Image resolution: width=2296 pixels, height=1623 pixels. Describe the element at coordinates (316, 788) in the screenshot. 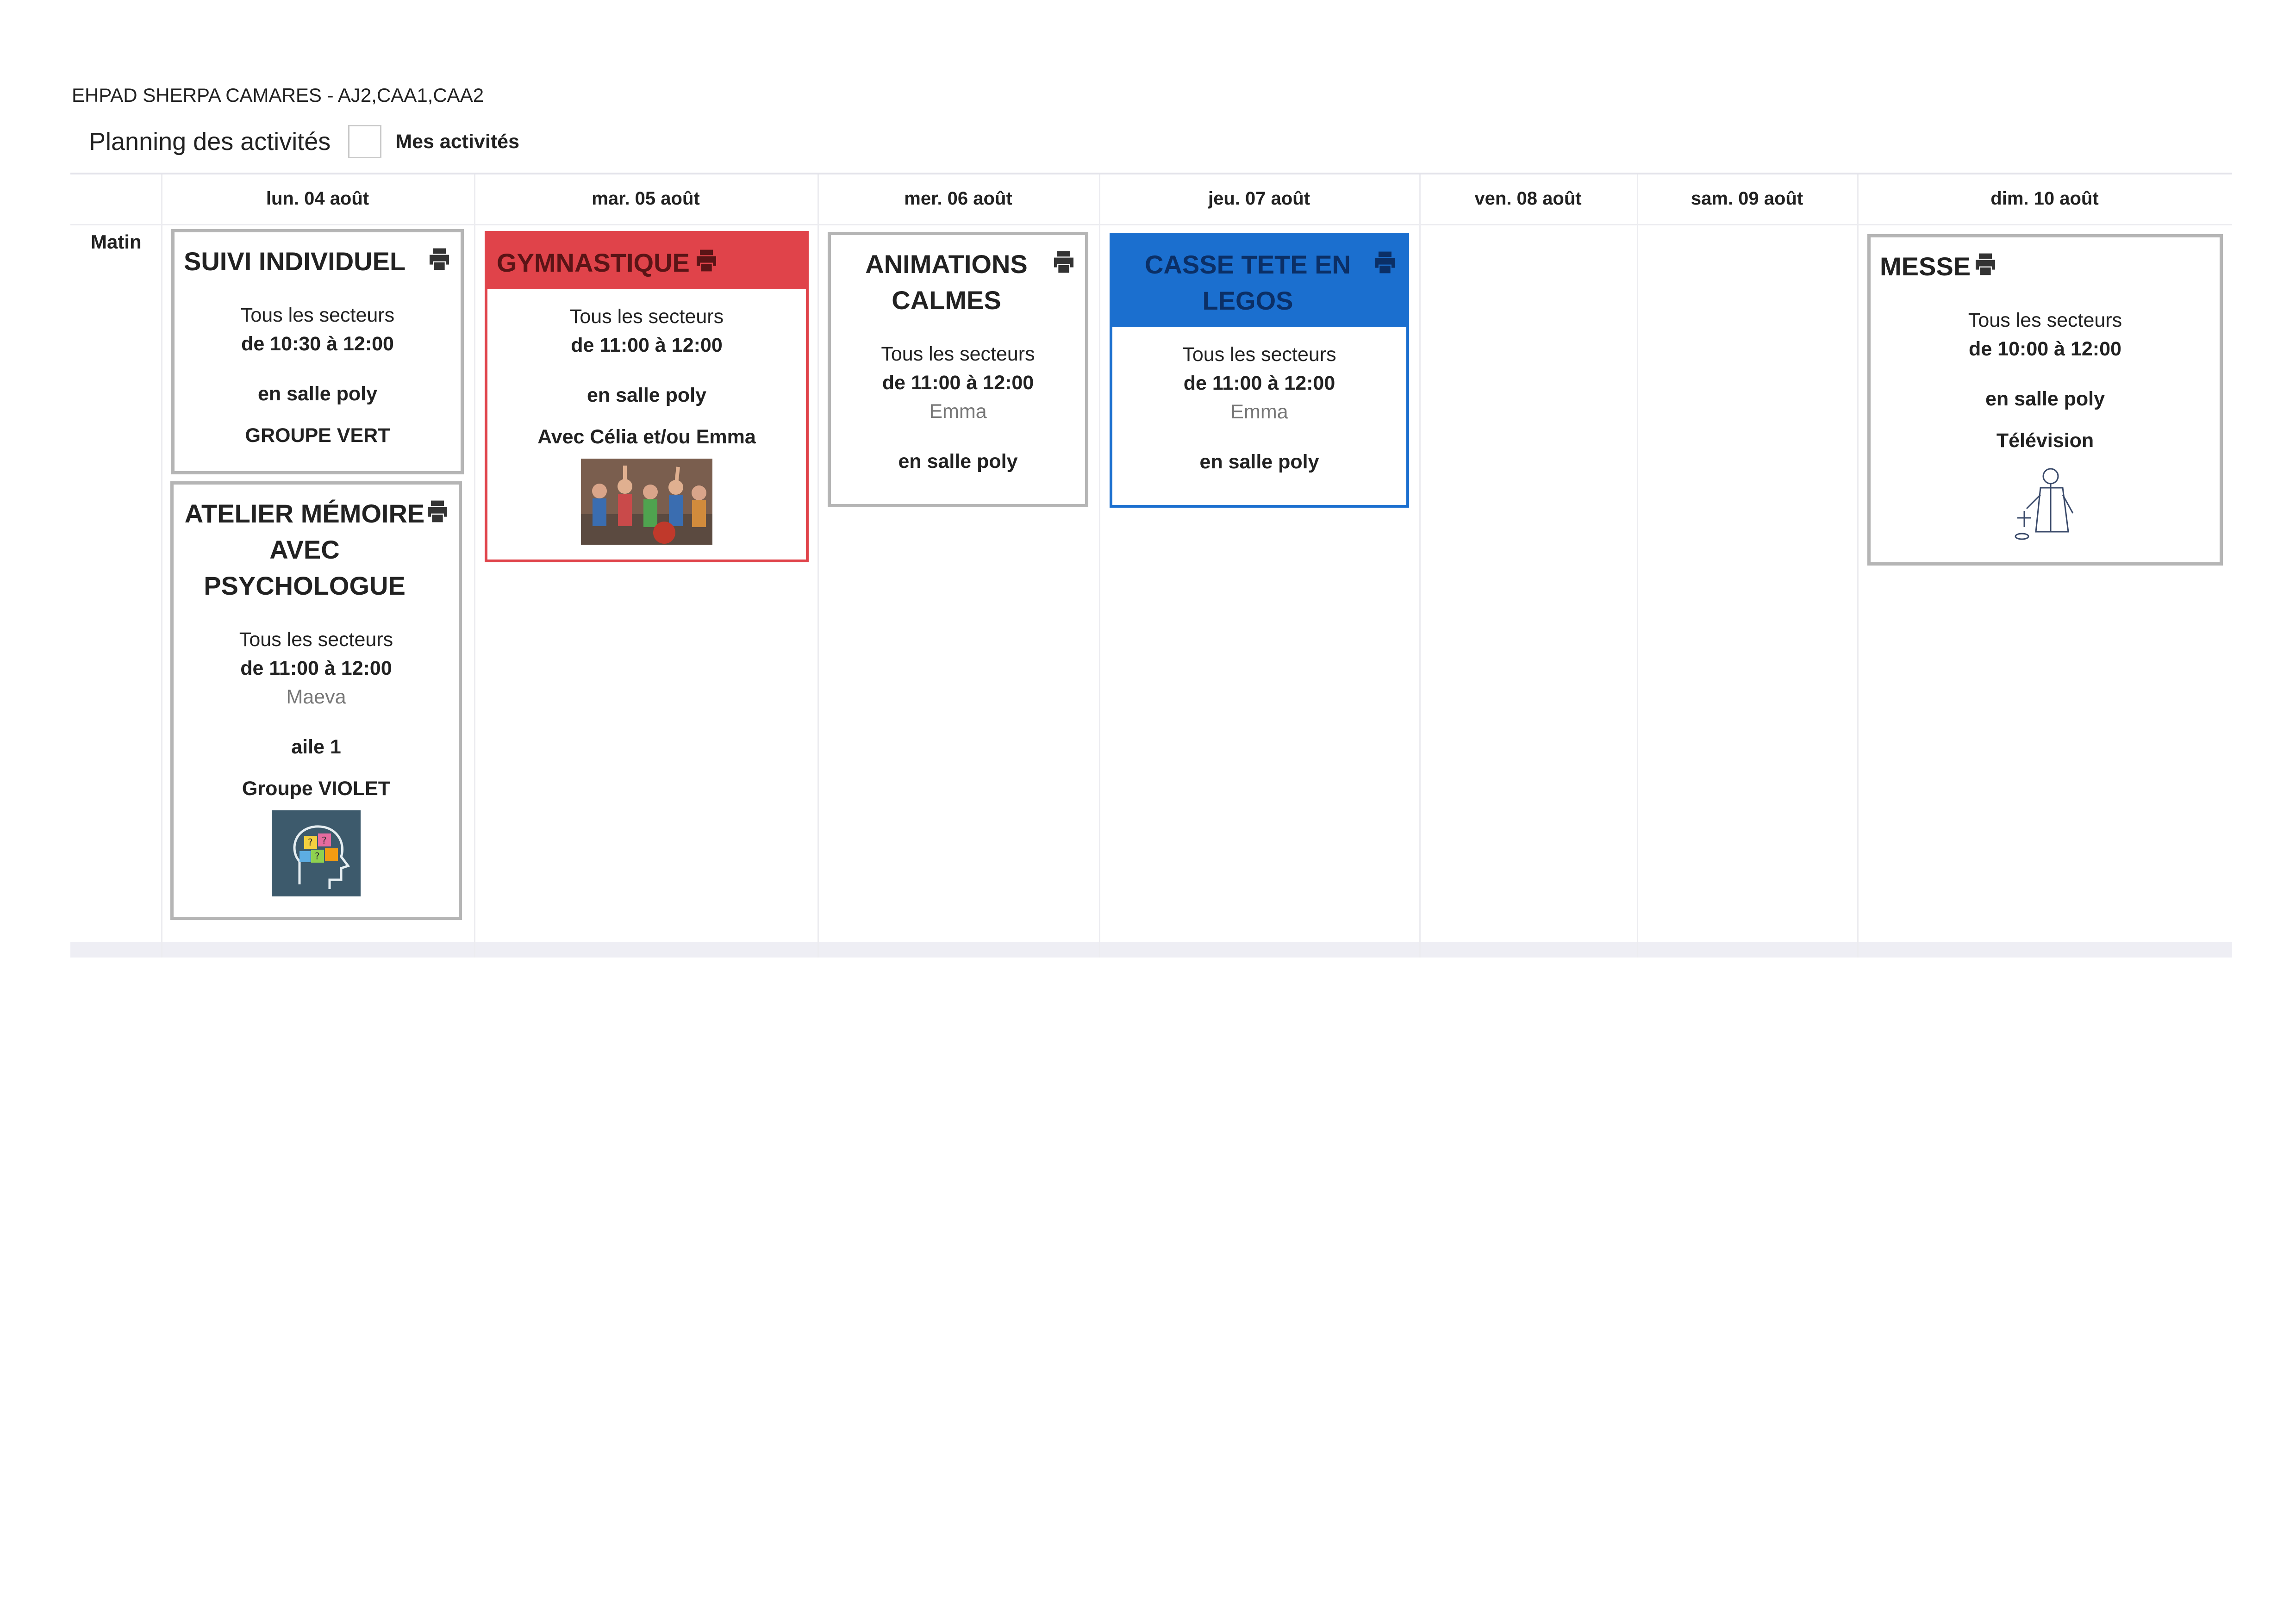

I see `activity-note: Groupe VIOLET` at that location.